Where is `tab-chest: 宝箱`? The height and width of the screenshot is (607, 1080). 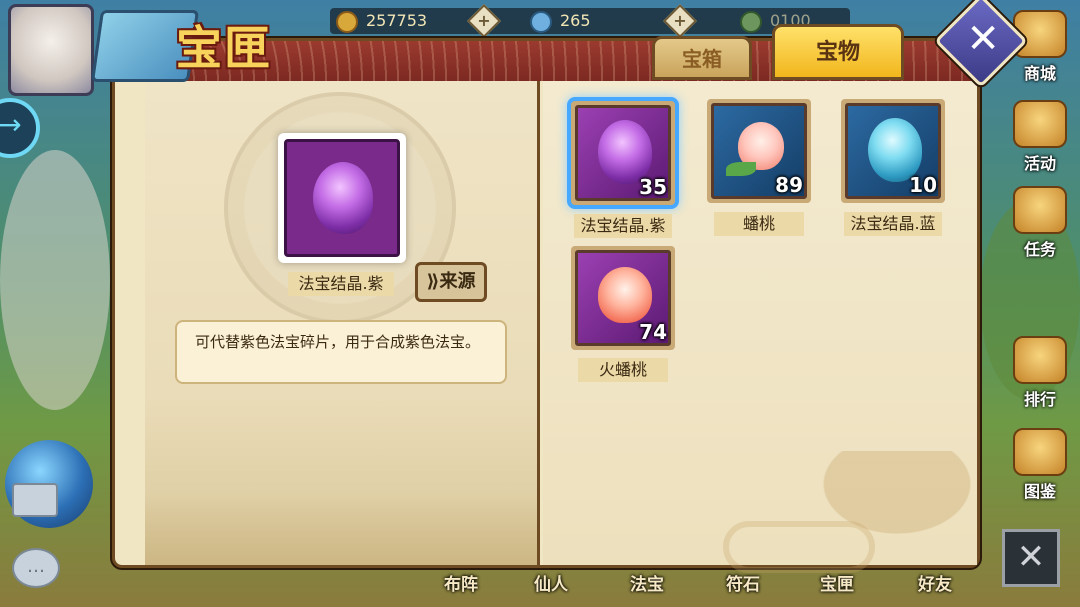 tab-chest: 宝箱 is located at coordinates (702, 58).